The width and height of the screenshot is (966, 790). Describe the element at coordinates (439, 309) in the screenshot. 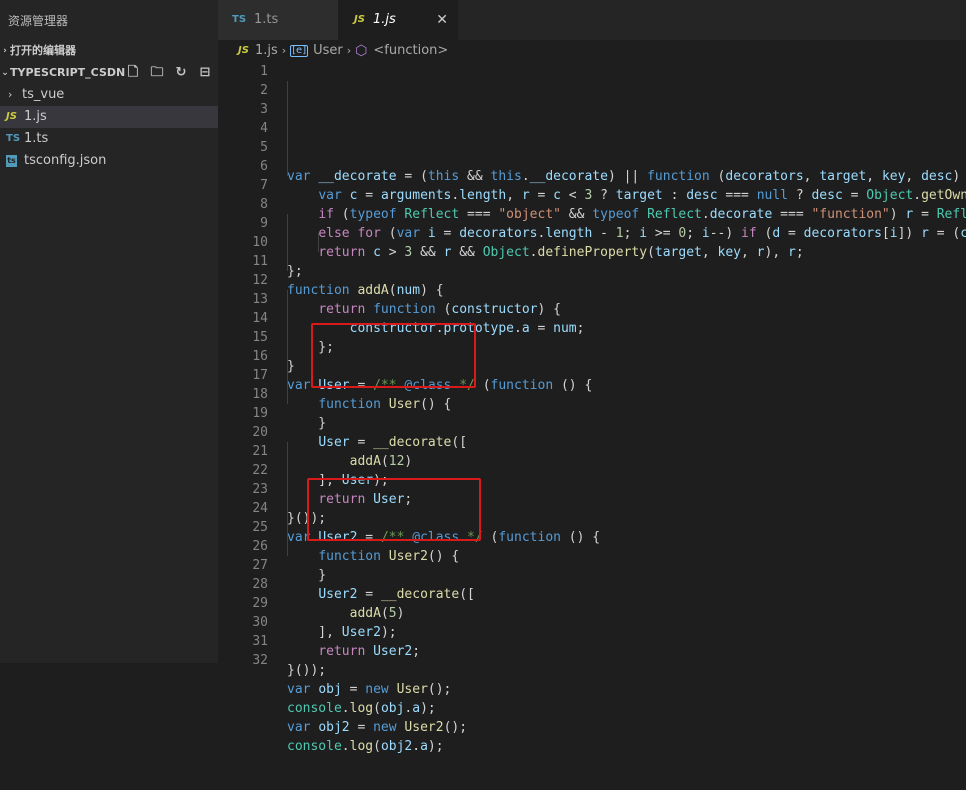

I see `code-line: return function (constructor) {` at that location.